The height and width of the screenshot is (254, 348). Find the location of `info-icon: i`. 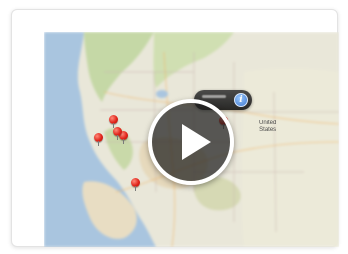

info-icon: i is located at coordinates (241, 100).